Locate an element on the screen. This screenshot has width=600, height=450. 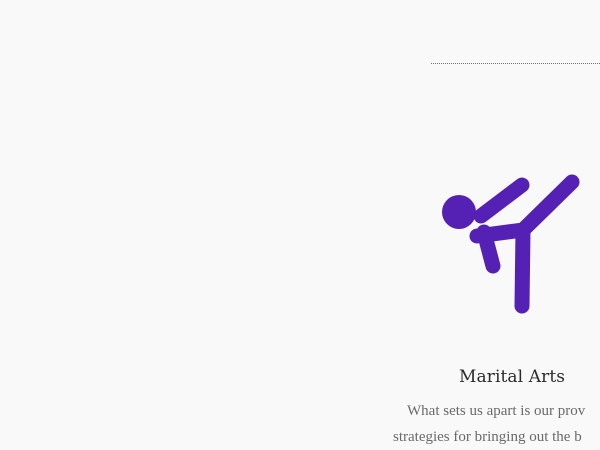
martial-arts-kick-icon is located at coordinates (511, 245).